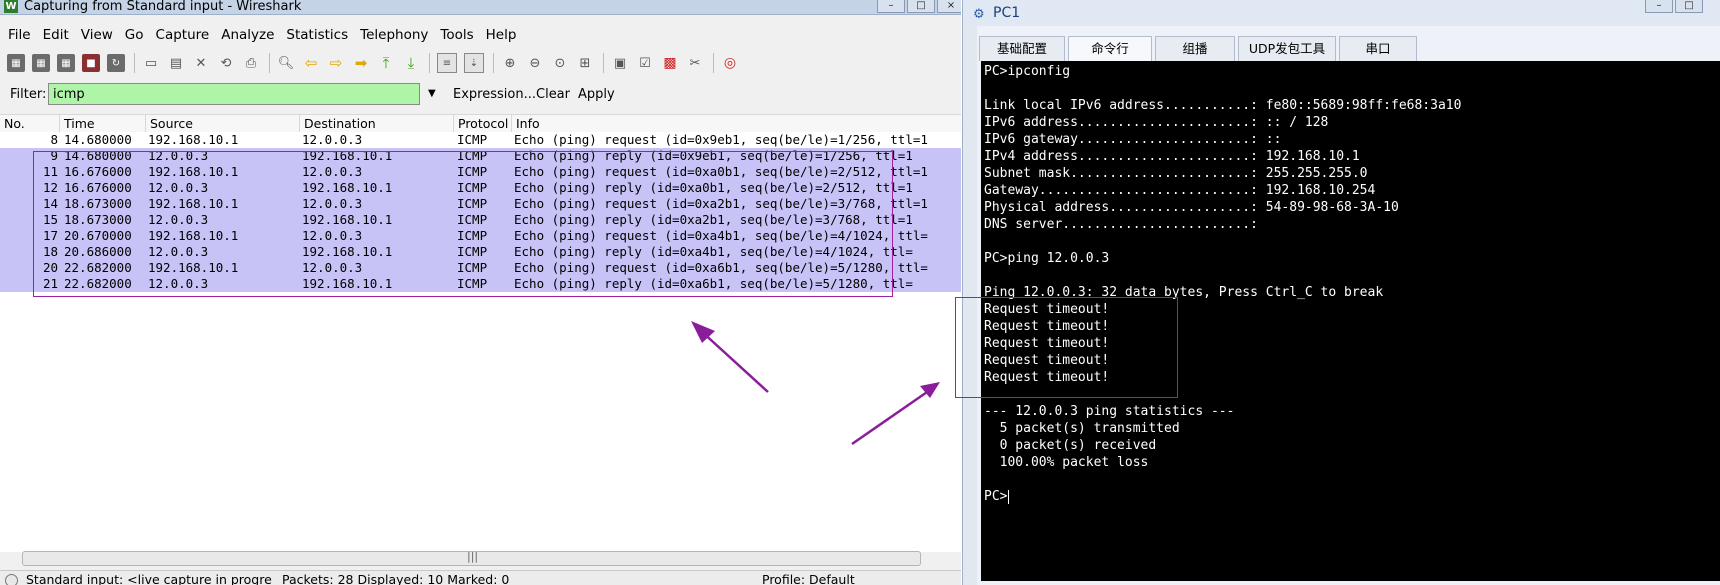  What do you see at coordinates (734, 361) in the screenshot?
I see `arrow-line-to-replies` at bounding box center [734, 361].